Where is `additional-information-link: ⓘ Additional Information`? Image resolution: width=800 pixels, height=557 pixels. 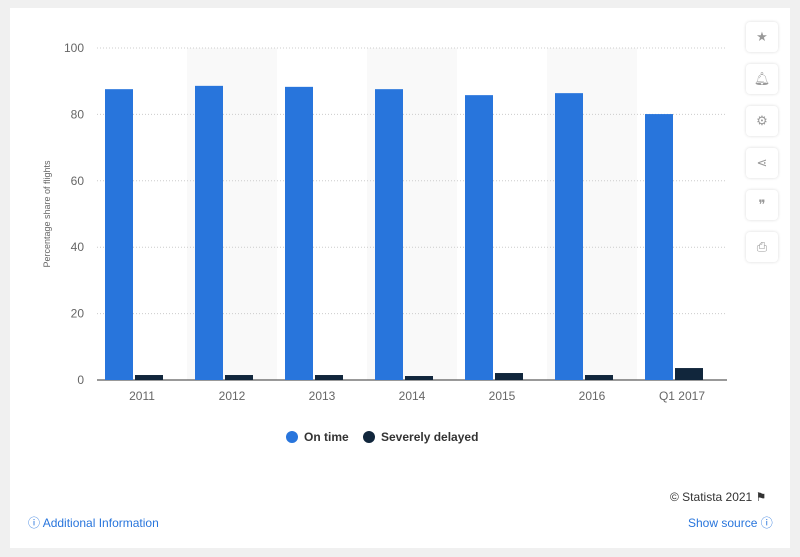
additional-information-link: ⓘ Additional Information is located at coordinates (93, 522).